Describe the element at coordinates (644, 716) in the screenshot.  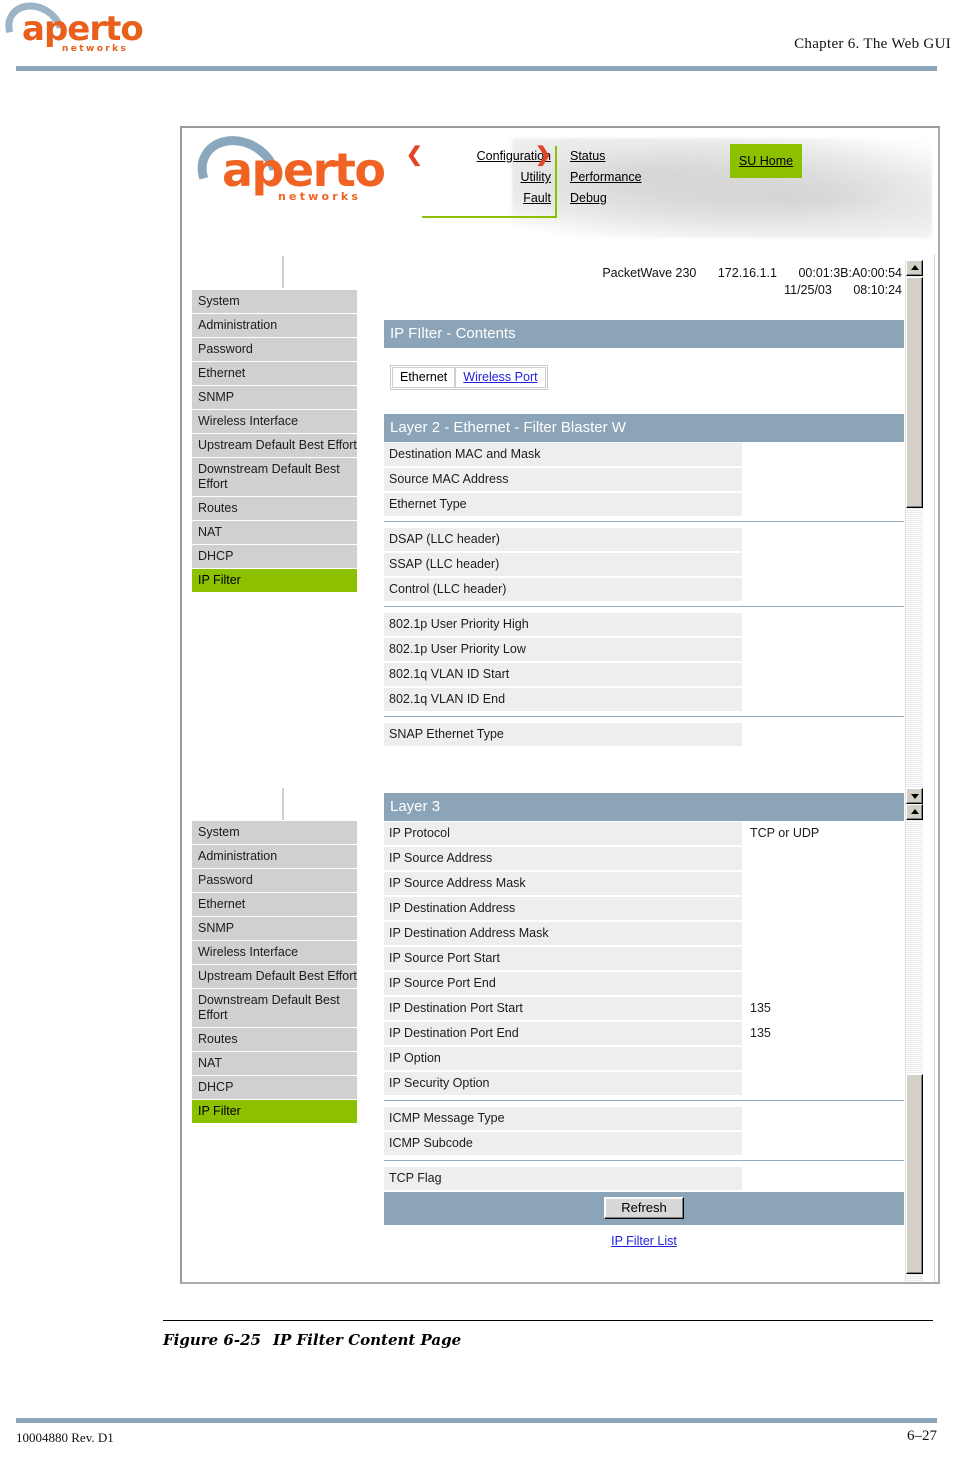
I see `group-separator` at that location.